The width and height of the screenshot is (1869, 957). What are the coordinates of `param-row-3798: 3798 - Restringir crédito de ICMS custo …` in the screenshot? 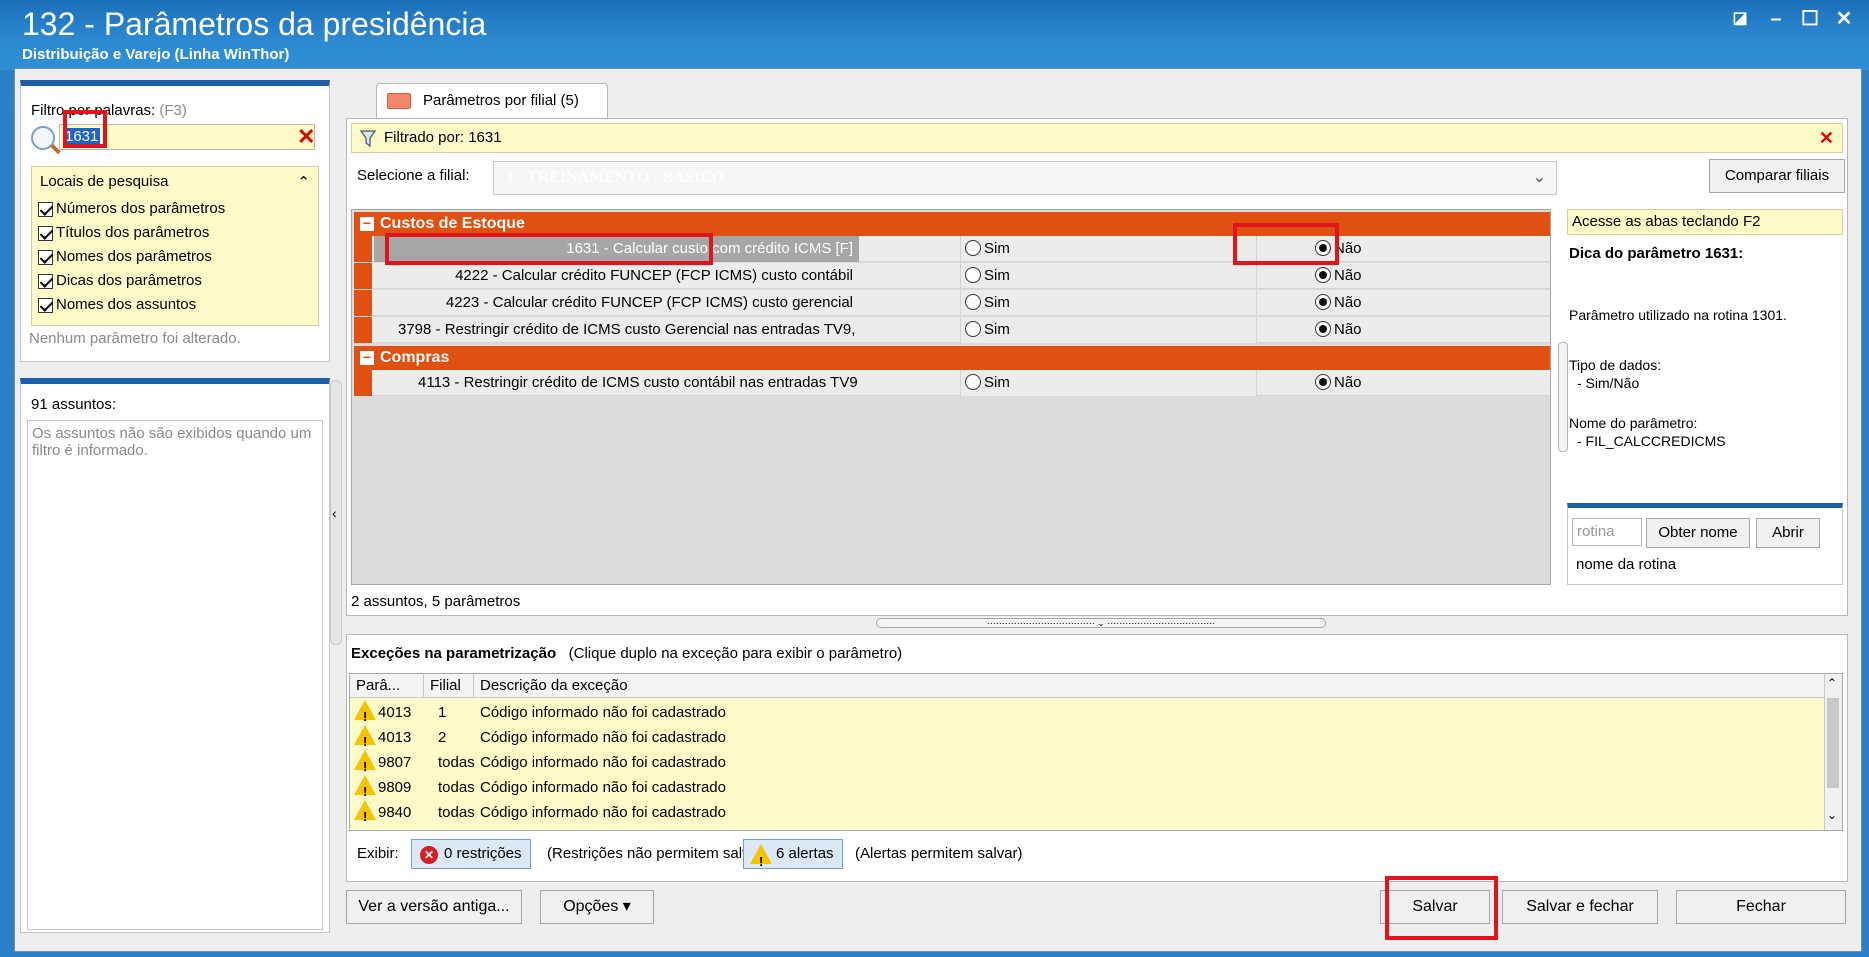 It's located at (952, 330).